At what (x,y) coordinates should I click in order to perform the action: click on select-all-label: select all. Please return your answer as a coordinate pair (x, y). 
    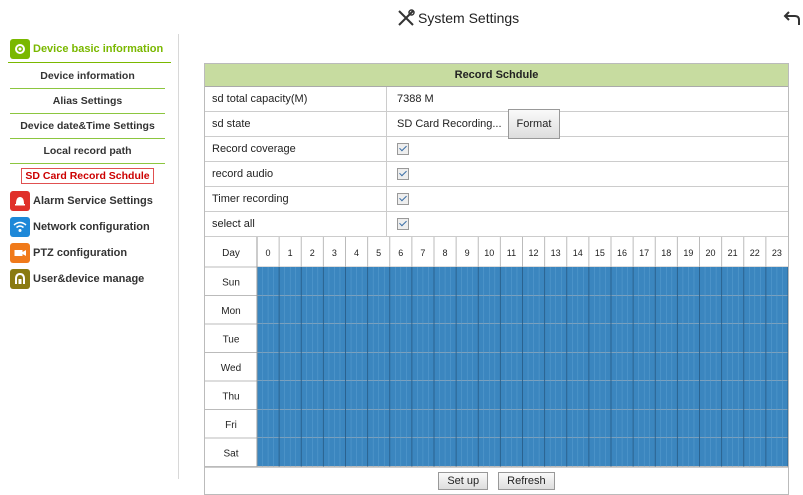
    Looking at the image, I should click on (296, 224).